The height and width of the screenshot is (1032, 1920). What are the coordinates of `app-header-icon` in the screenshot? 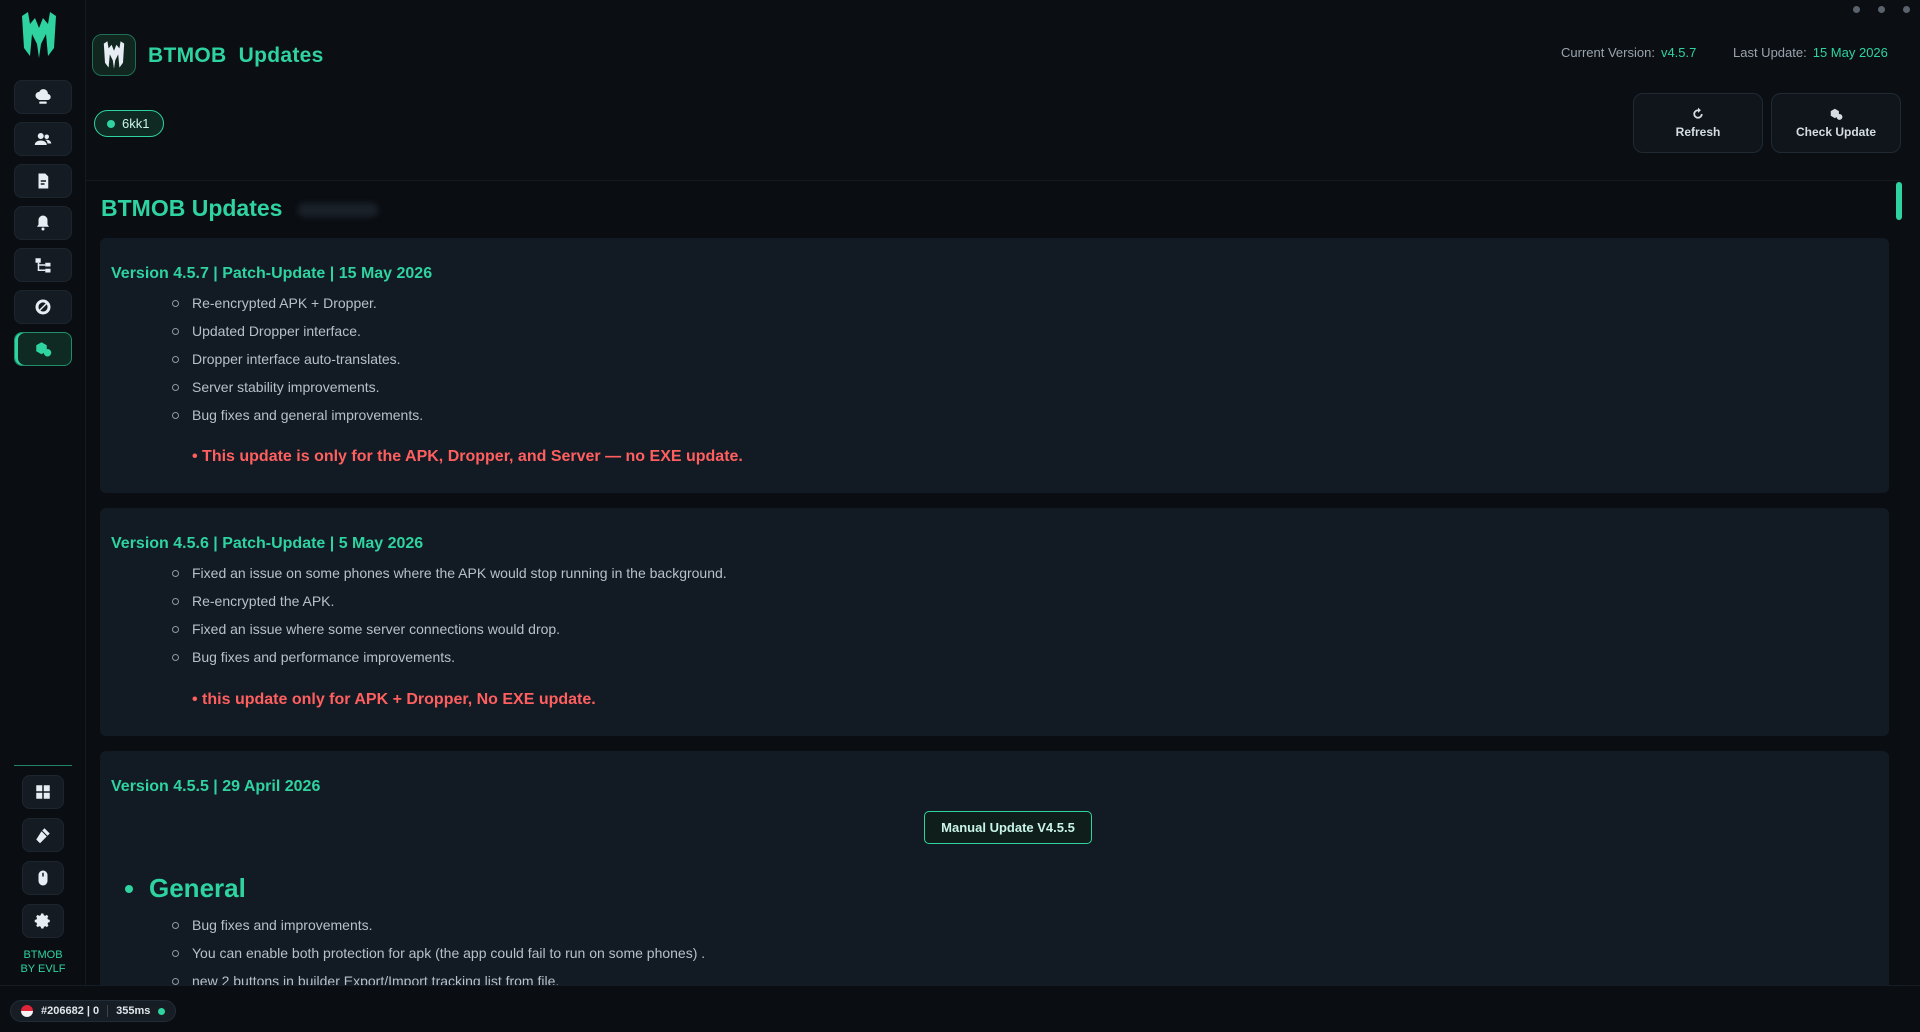 It's located at (114, 55).